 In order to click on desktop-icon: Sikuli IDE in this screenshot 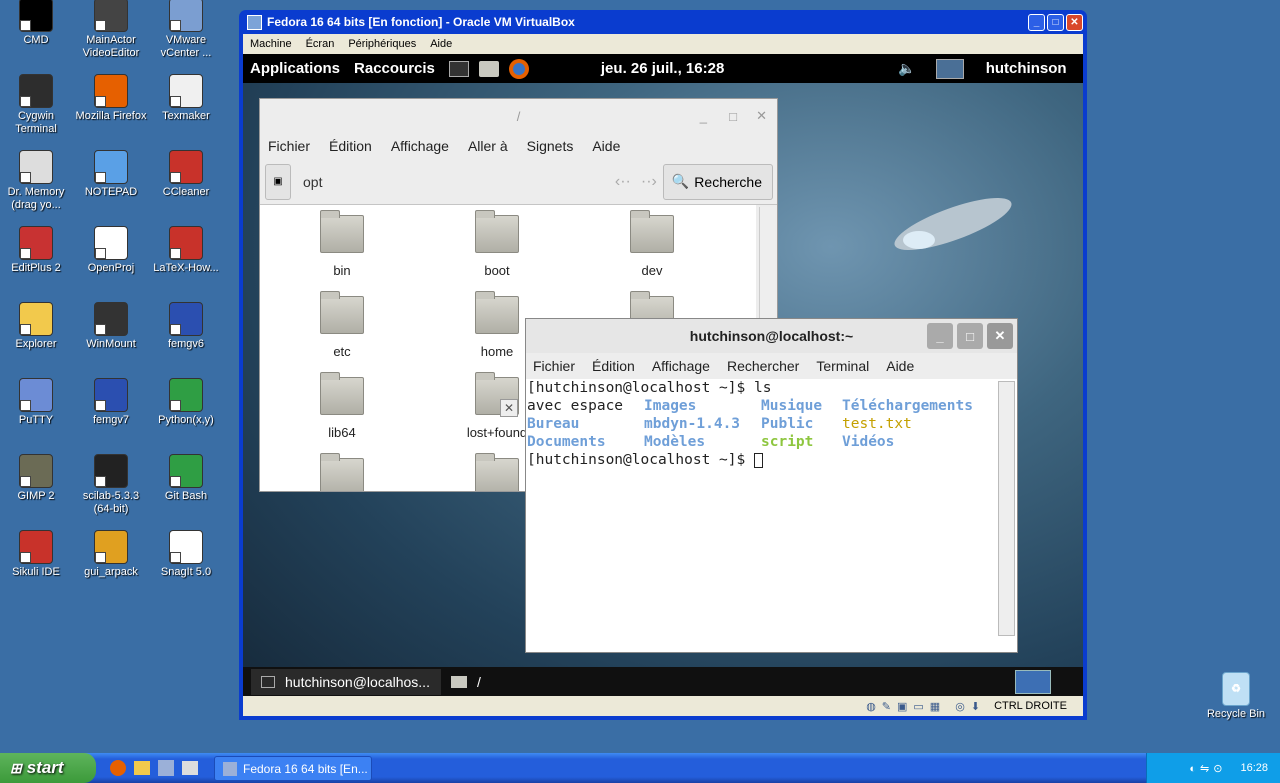, I will do `click(37, 554)`.